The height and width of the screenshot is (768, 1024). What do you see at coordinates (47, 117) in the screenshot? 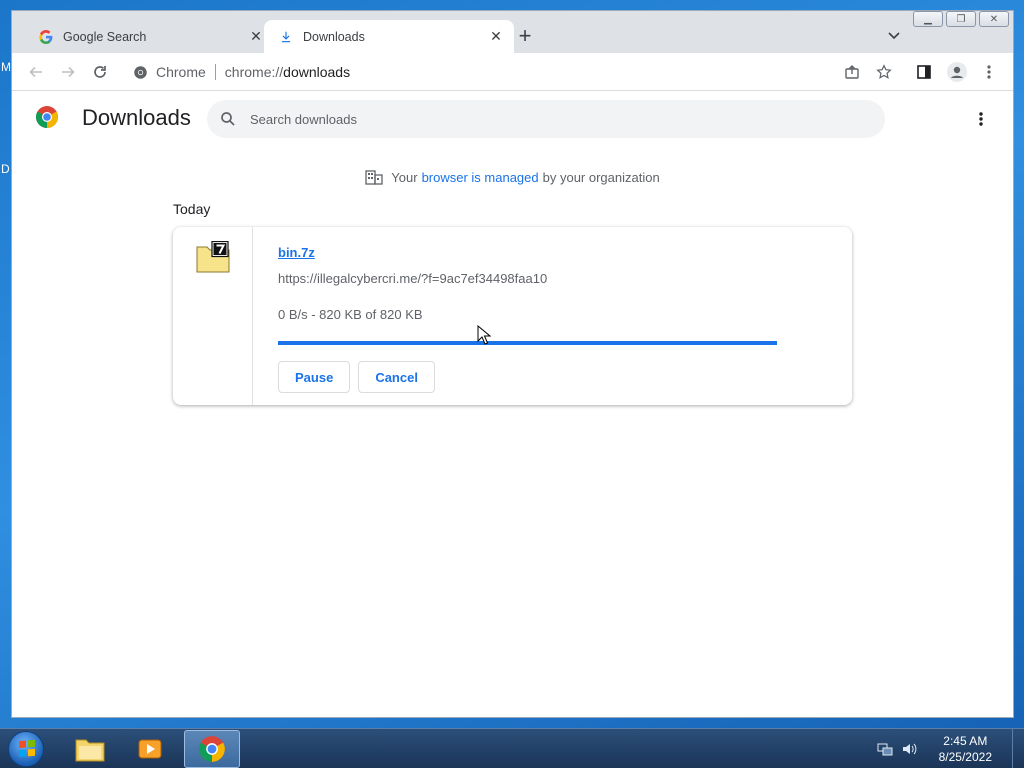
I see `chrome-logo-icon` at bounding box center [47, 117].